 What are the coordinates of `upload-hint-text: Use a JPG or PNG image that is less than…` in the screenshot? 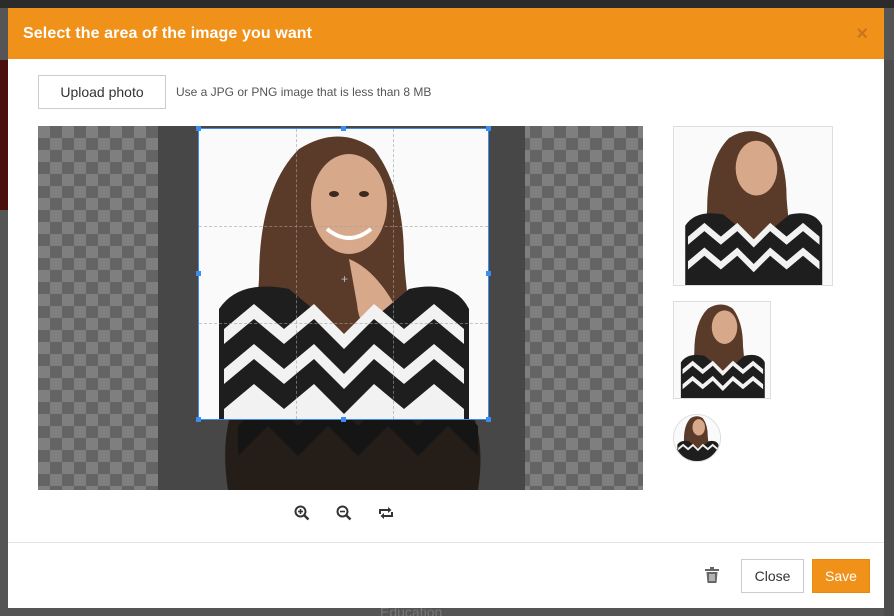 It's located at (304, 92).